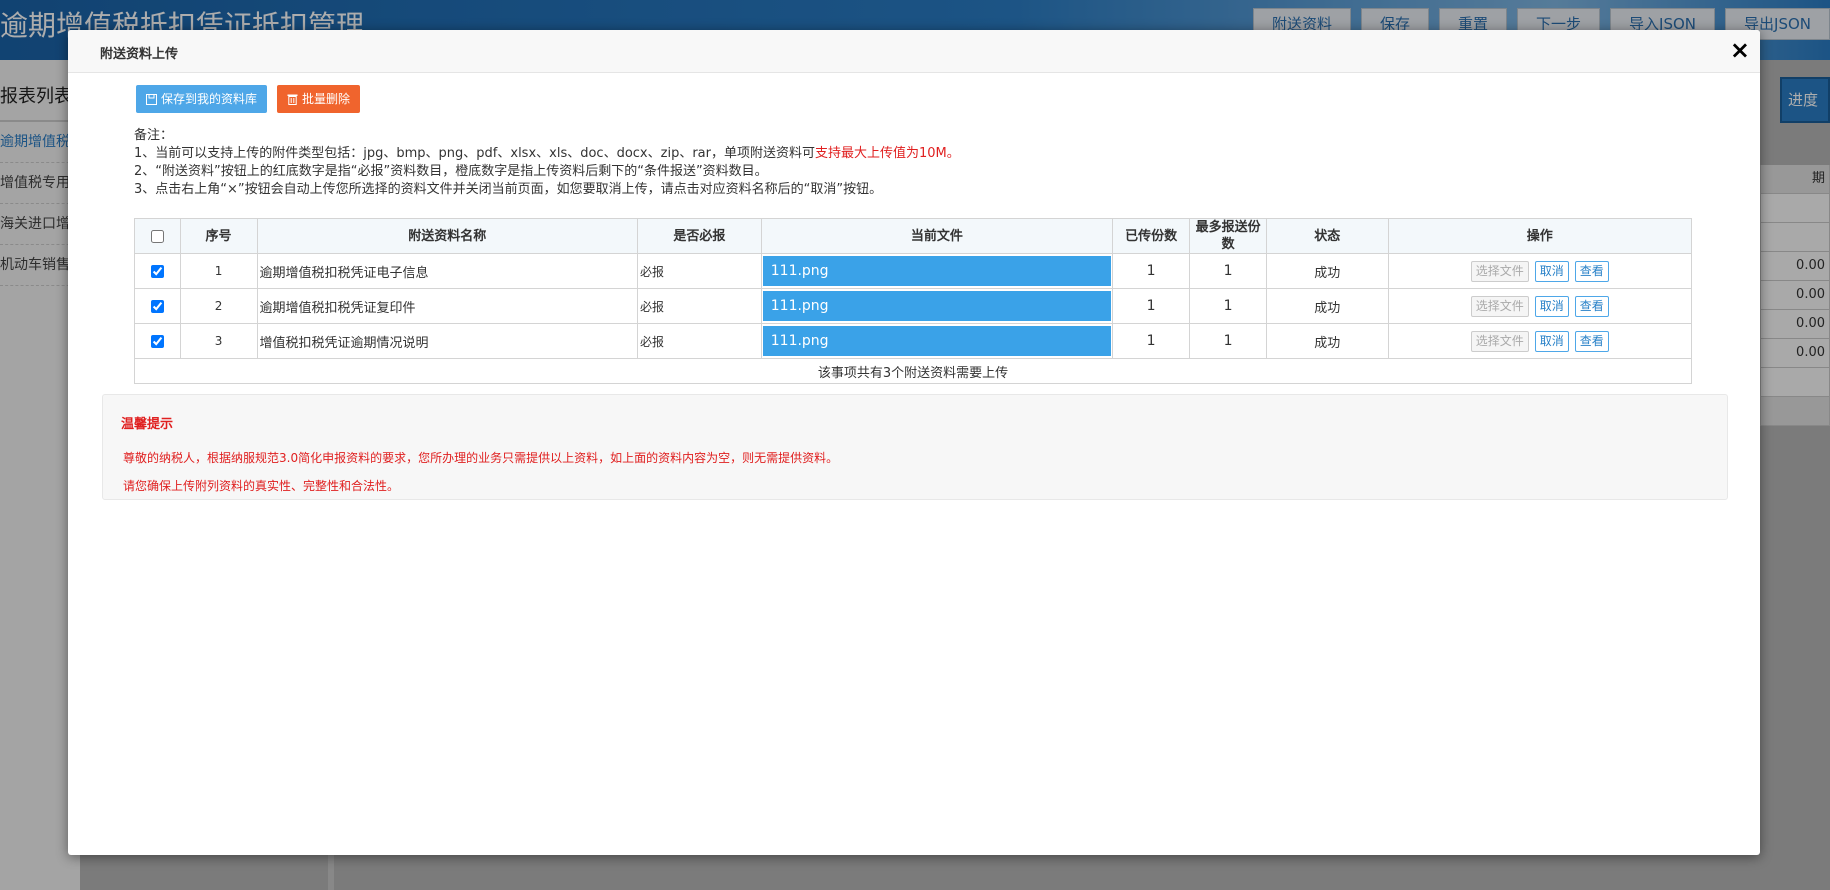  What do you see at coordinates (154, 135) in the screenshot?
I see `notes-heading: 备注：` at bounding box center [154, 135].